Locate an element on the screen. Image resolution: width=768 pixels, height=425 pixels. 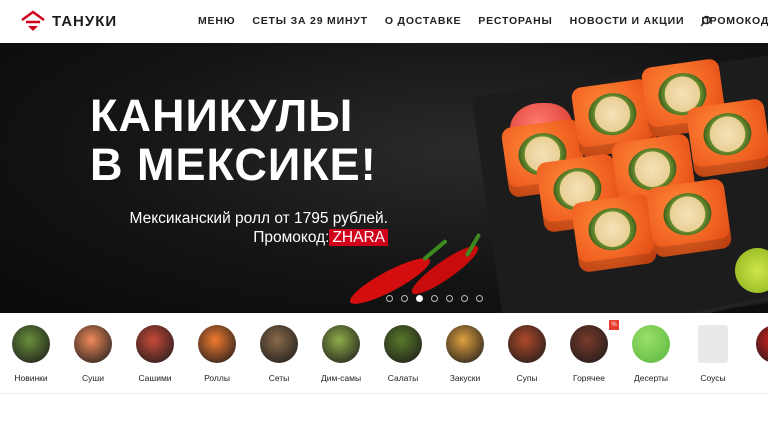
logo: ТАНУКИ is located at coordinates (68, 21).